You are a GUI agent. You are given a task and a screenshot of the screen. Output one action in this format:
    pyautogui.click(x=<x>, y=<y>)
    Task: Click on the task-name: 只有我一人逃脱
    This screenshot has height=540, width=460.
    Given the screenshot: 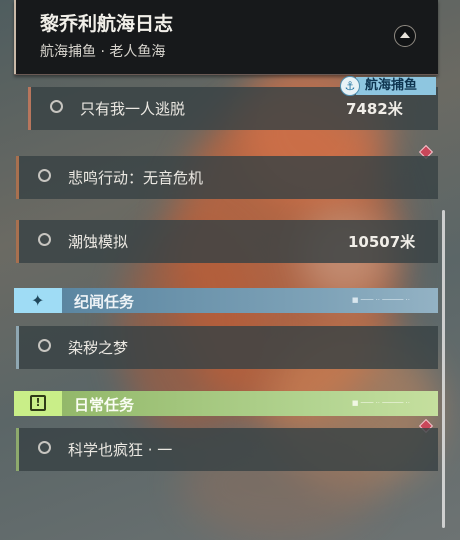 What is the action you would take?
    pyautogui.click(x=133, y=109)
    